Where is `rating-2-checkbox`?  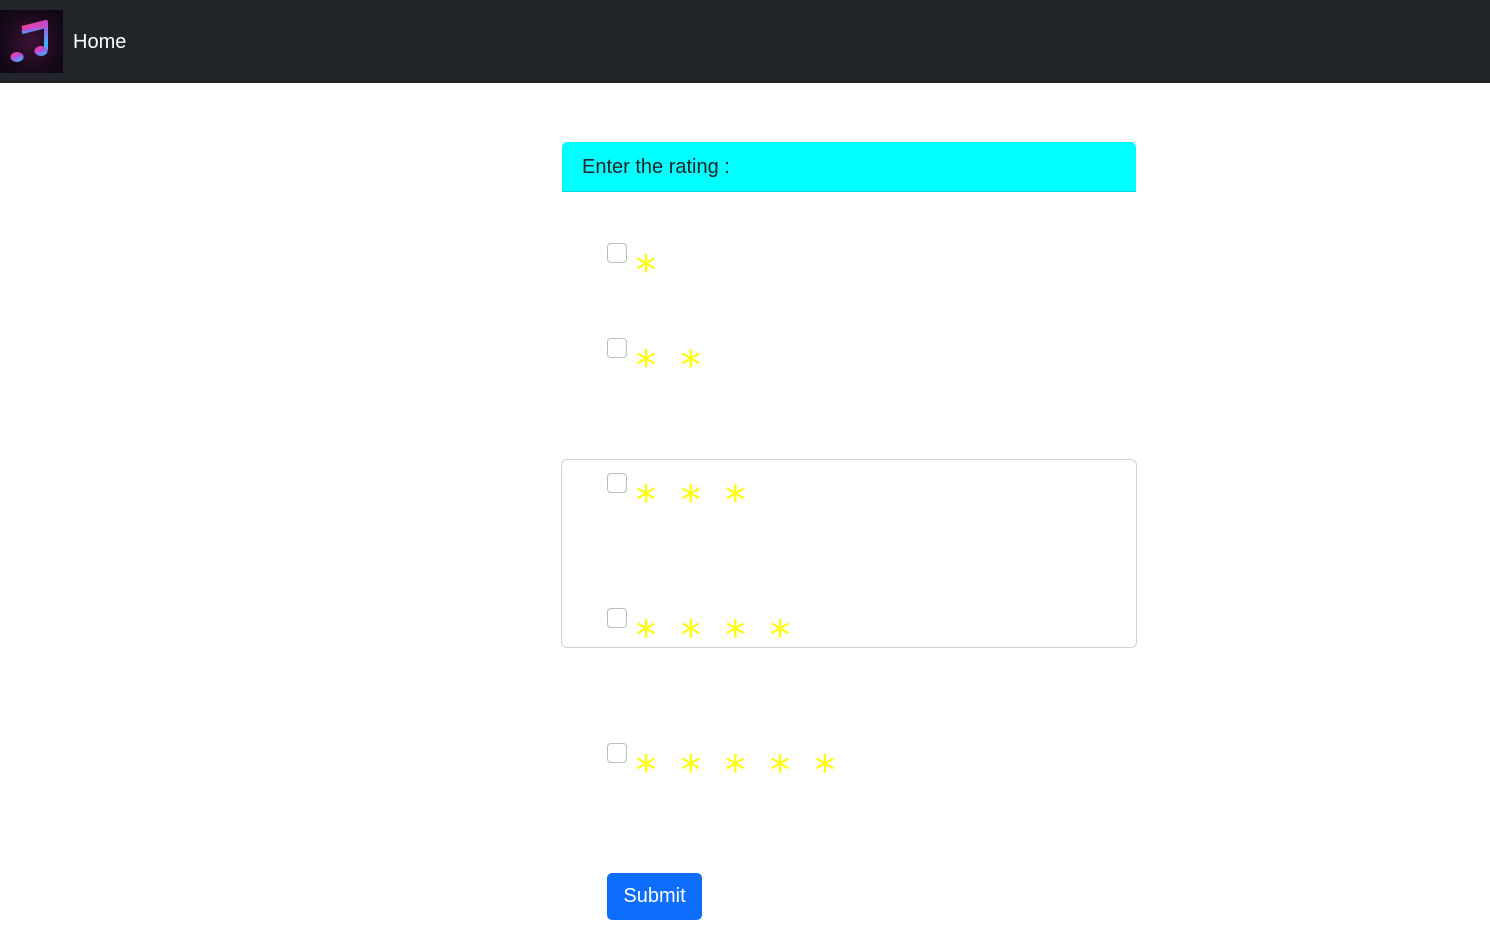 rating-2-checkbox is located at coordinates (617, 348).